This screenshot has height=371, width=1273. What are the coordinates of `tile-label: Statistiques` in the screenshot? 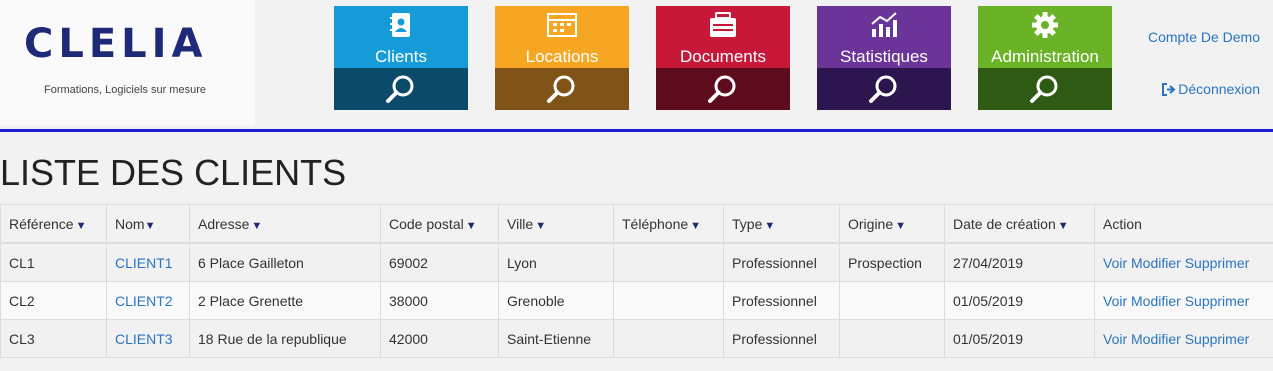 It's located at (884, 56).